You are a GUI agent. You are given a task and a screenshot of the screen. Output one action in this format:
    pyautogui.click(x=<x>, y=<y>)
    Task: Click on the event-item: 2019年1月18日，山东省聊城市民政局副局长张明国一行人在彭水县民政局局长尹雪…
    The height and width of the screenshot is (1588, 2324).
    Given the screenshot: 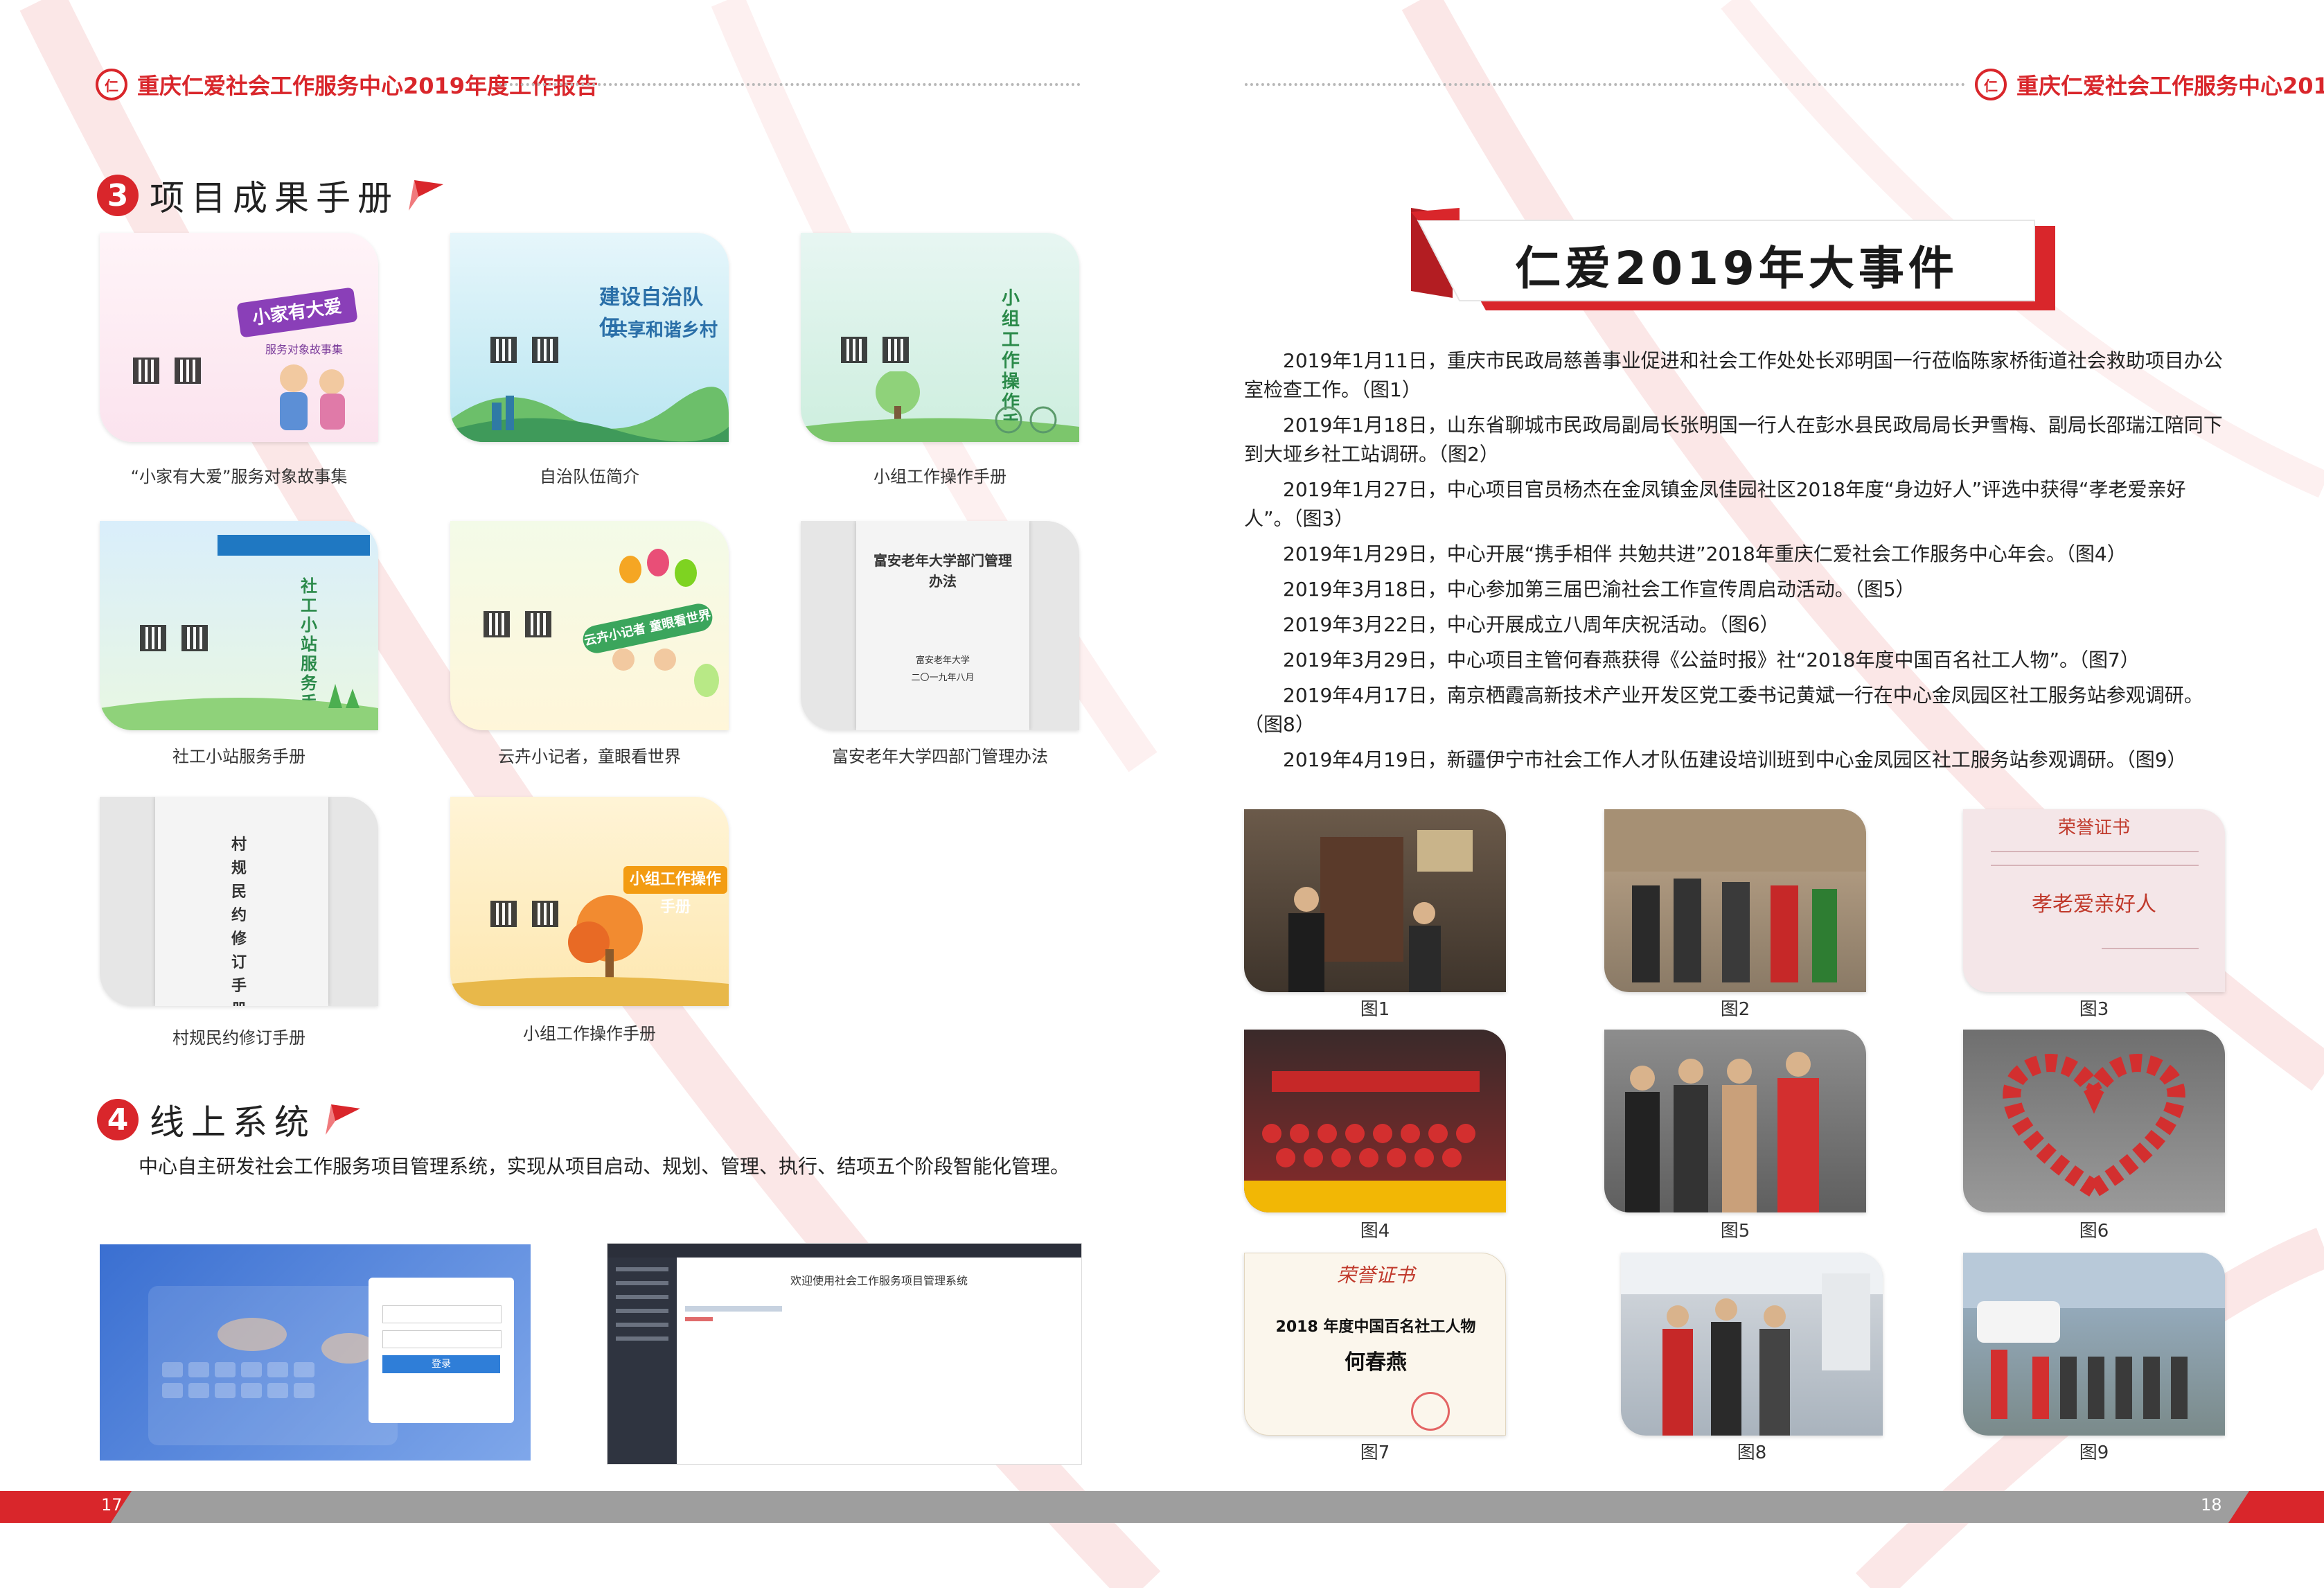 What is the action you would take?
    pyautogui.click(x=1733, y=440)
    